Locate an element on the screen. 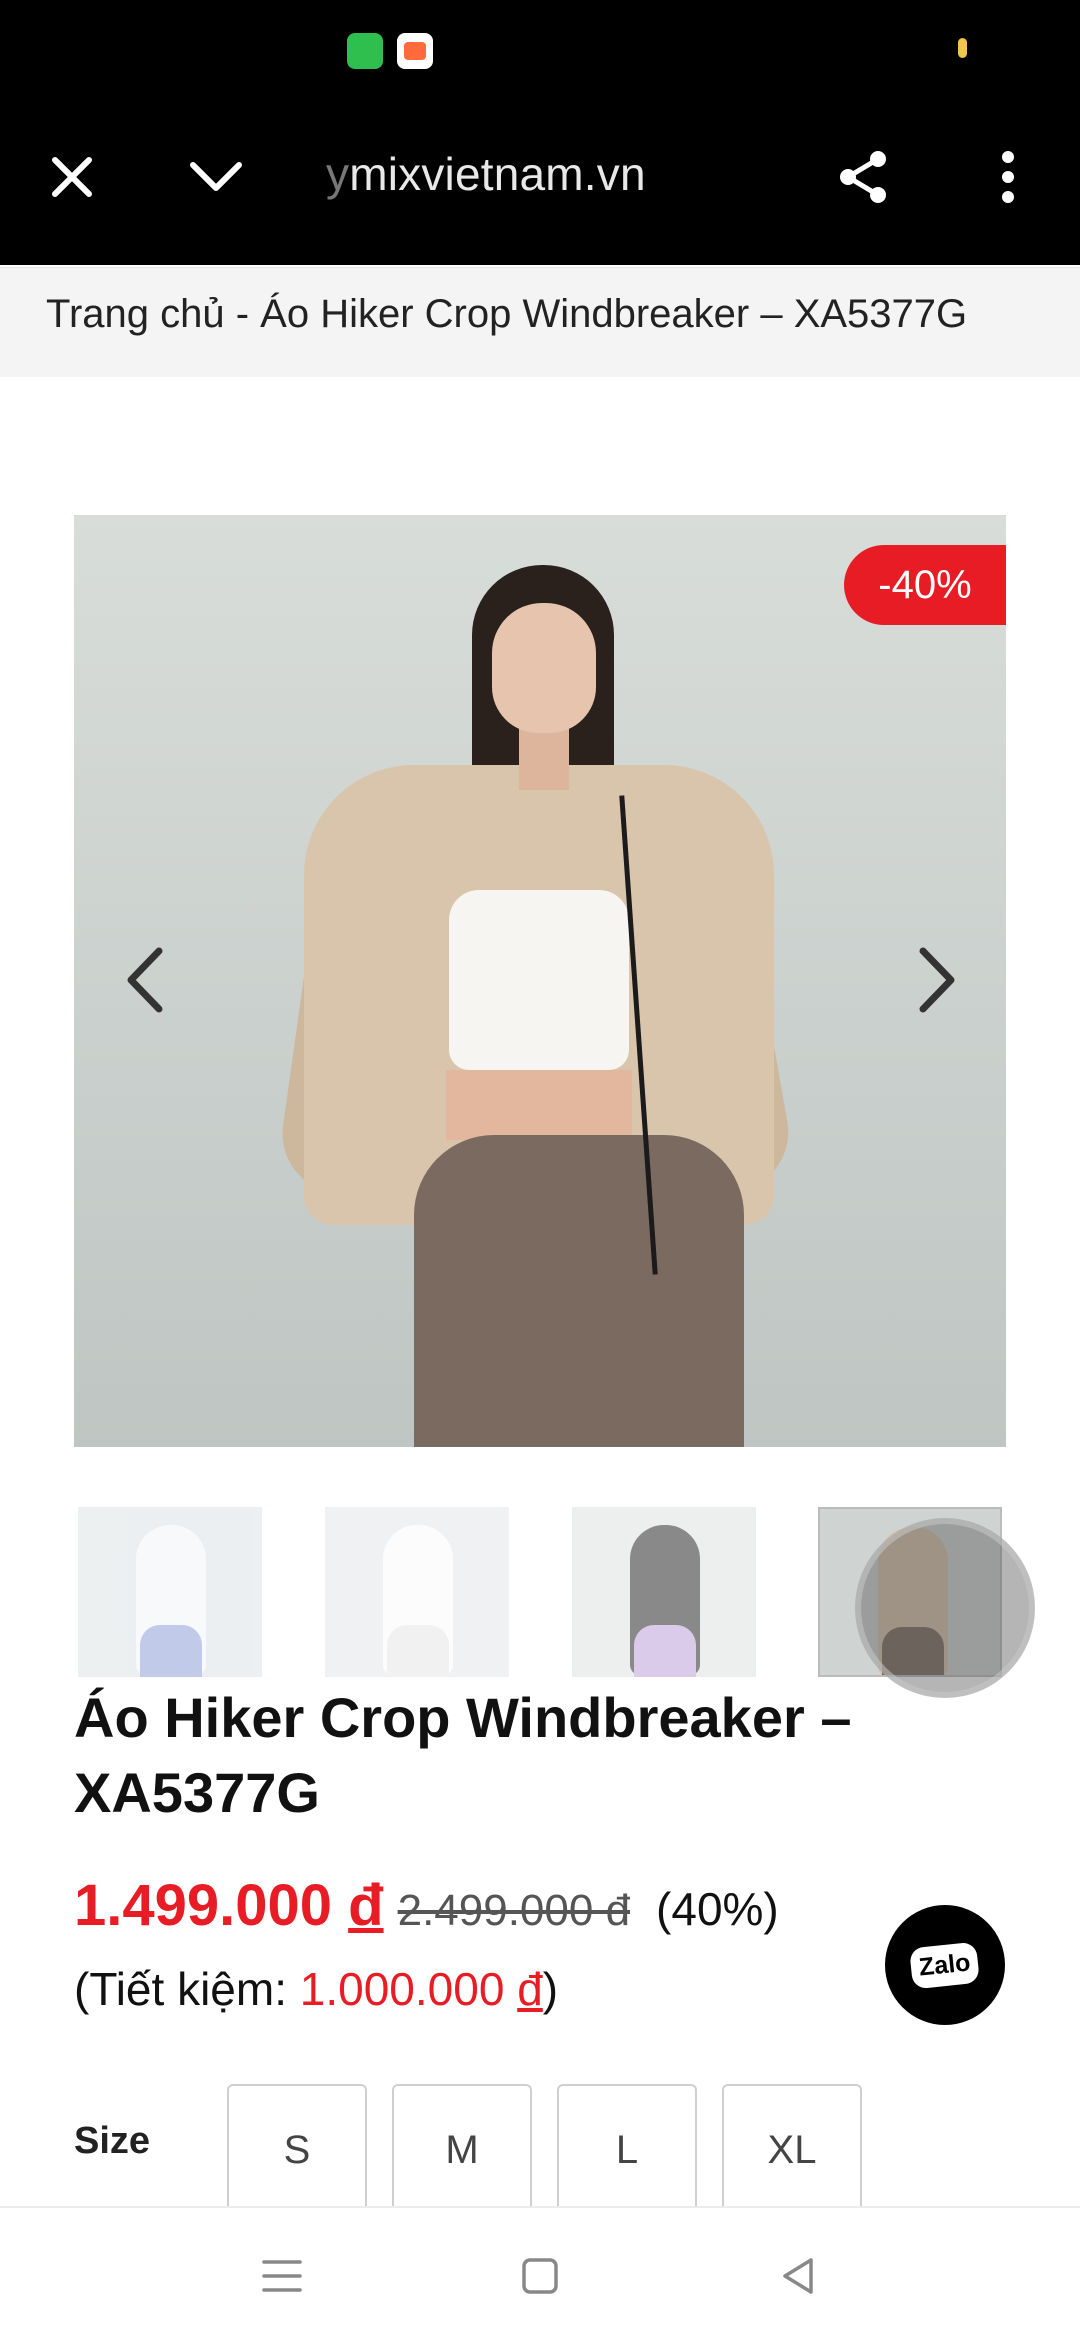 This screenshot has width=1080, height=2340. chevron-right-icon is located at coordinates (937, 980).